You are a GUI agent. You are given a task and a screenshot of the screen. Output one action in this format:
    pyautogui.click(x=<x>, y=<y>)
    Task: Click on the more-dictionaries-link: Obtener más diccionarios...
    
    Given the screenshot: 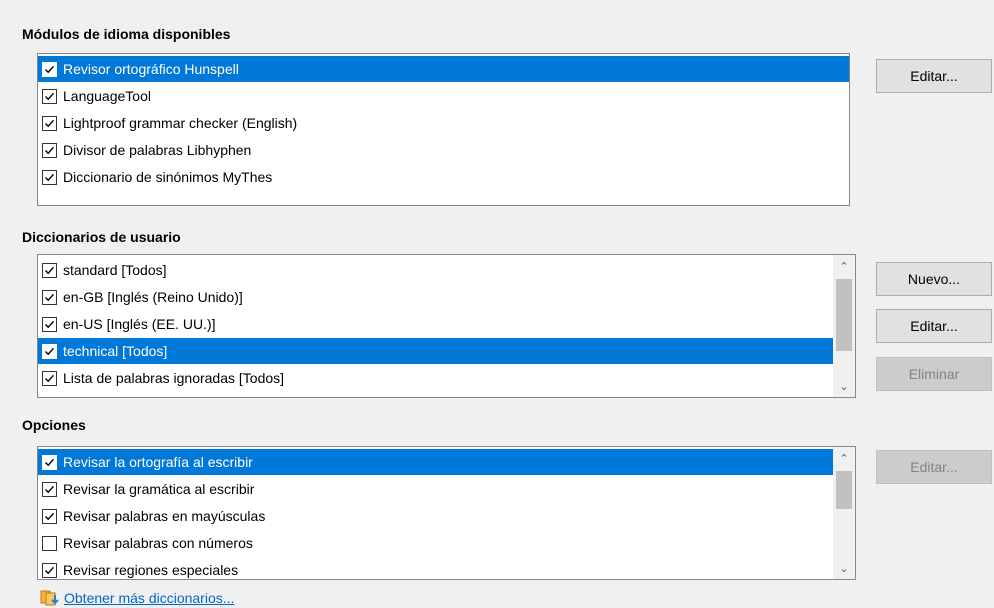 What is the action you would take?
    pyautogui.click(x=149, y=598)
    